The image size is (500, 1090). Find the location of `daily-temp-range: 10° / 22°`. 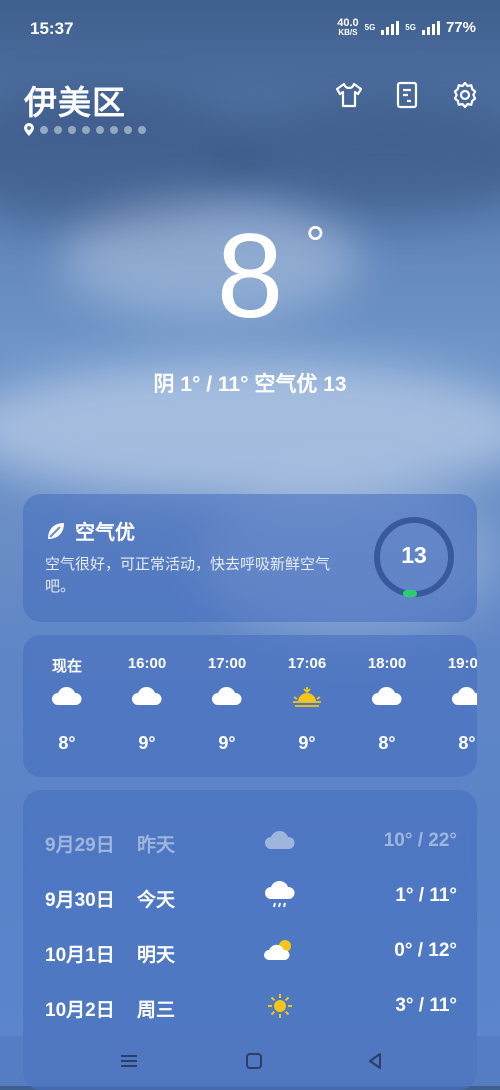

daily-temp-range: 10° / 22° is located at coordinates (420, 840).